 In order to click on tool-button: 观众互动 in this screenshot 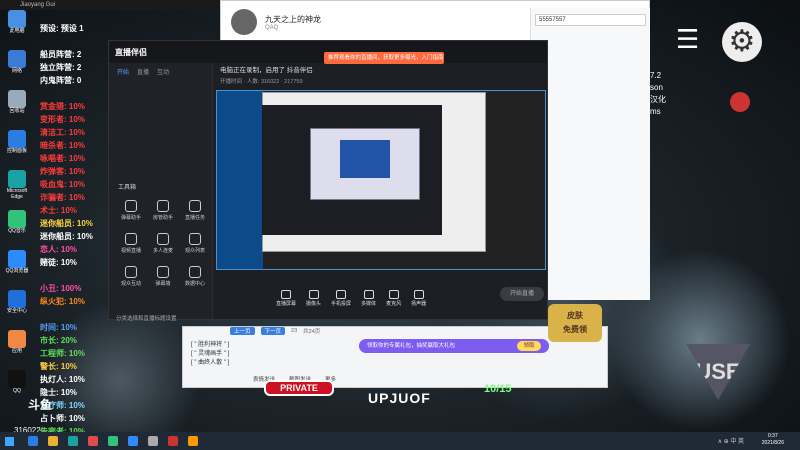, I will do `click(131, 276)`.